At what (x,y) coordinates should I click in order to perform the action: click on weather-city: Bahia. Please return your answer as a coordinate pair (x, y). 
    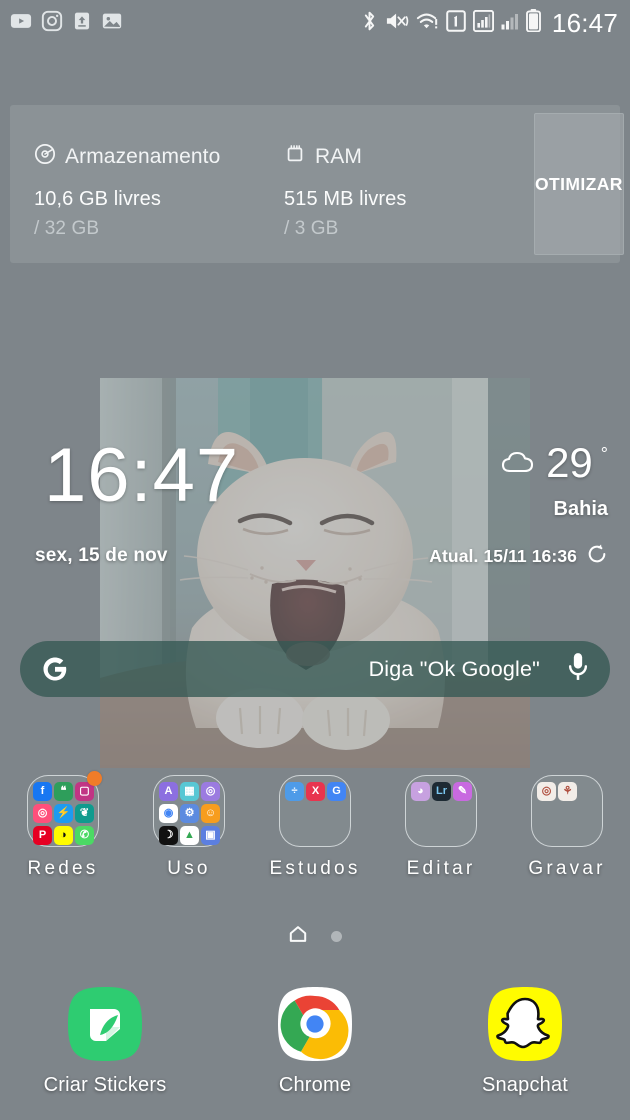
    Looking at the image, I should click on (580, 509).